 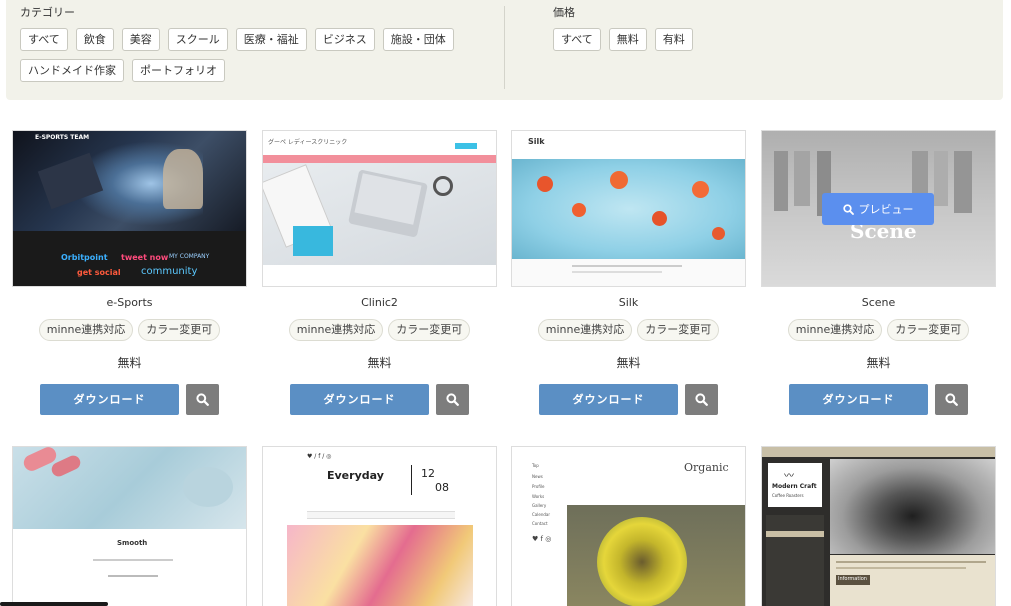 I want to click on thumb-date-bottom: 08, so click(x=442, y=487).